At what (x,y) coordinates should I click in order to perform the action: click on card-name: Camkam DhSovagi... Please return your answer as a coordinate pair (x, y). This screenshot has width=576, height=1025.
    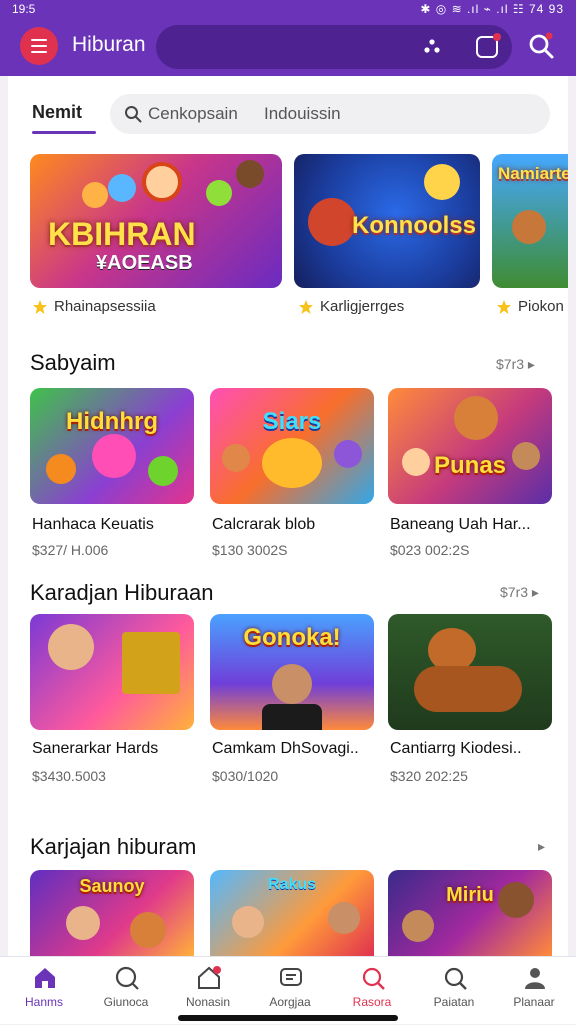
    Looking at the image, I should click on (285, 748).